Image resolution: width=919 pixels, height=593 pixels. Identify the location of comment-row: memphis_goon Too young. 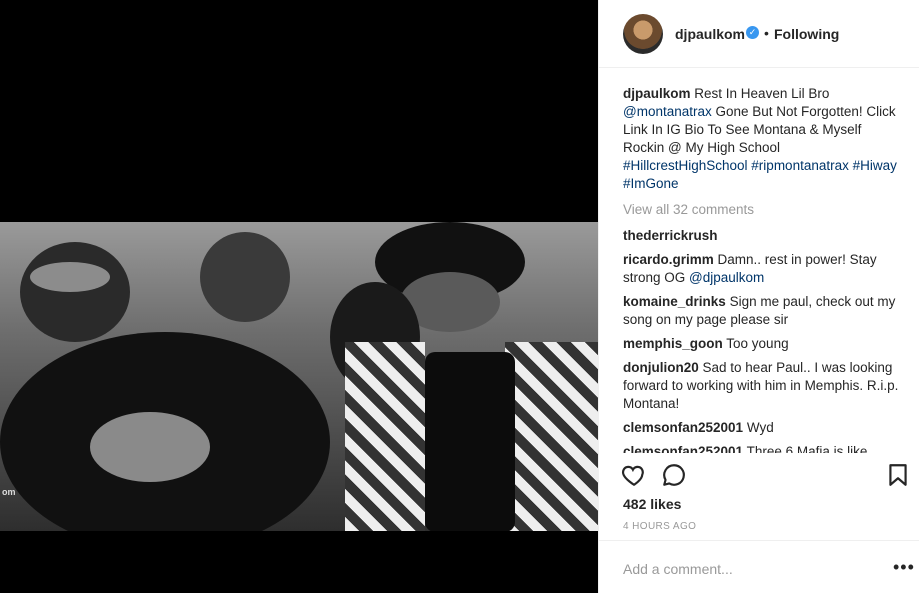
(762, 344).